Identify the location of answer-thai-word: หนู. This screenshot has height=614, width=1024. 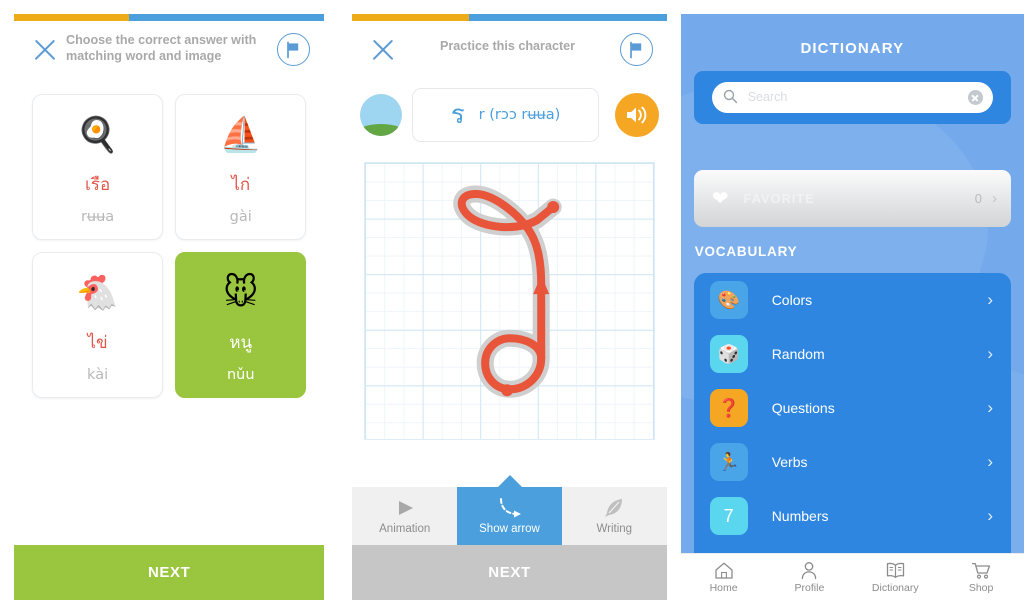
(241, 343).